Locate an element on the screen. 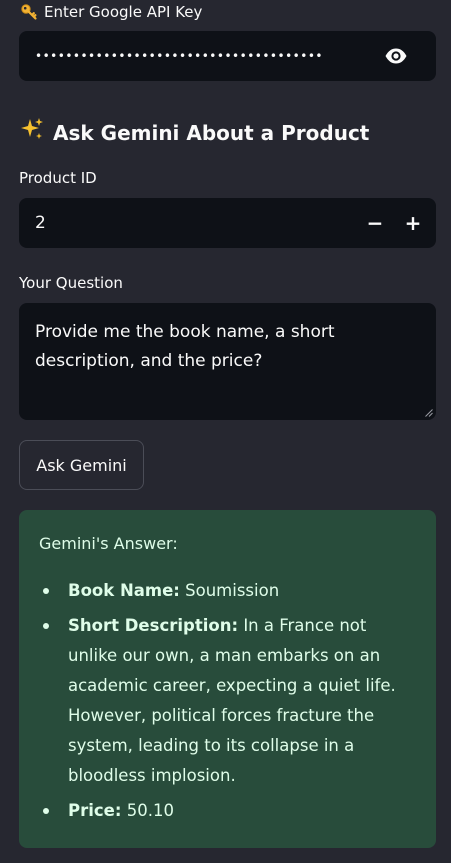 Image resolution: width=451 pixels, height=863 pixels. sparkles-icon is located at coordinates (32, 132).